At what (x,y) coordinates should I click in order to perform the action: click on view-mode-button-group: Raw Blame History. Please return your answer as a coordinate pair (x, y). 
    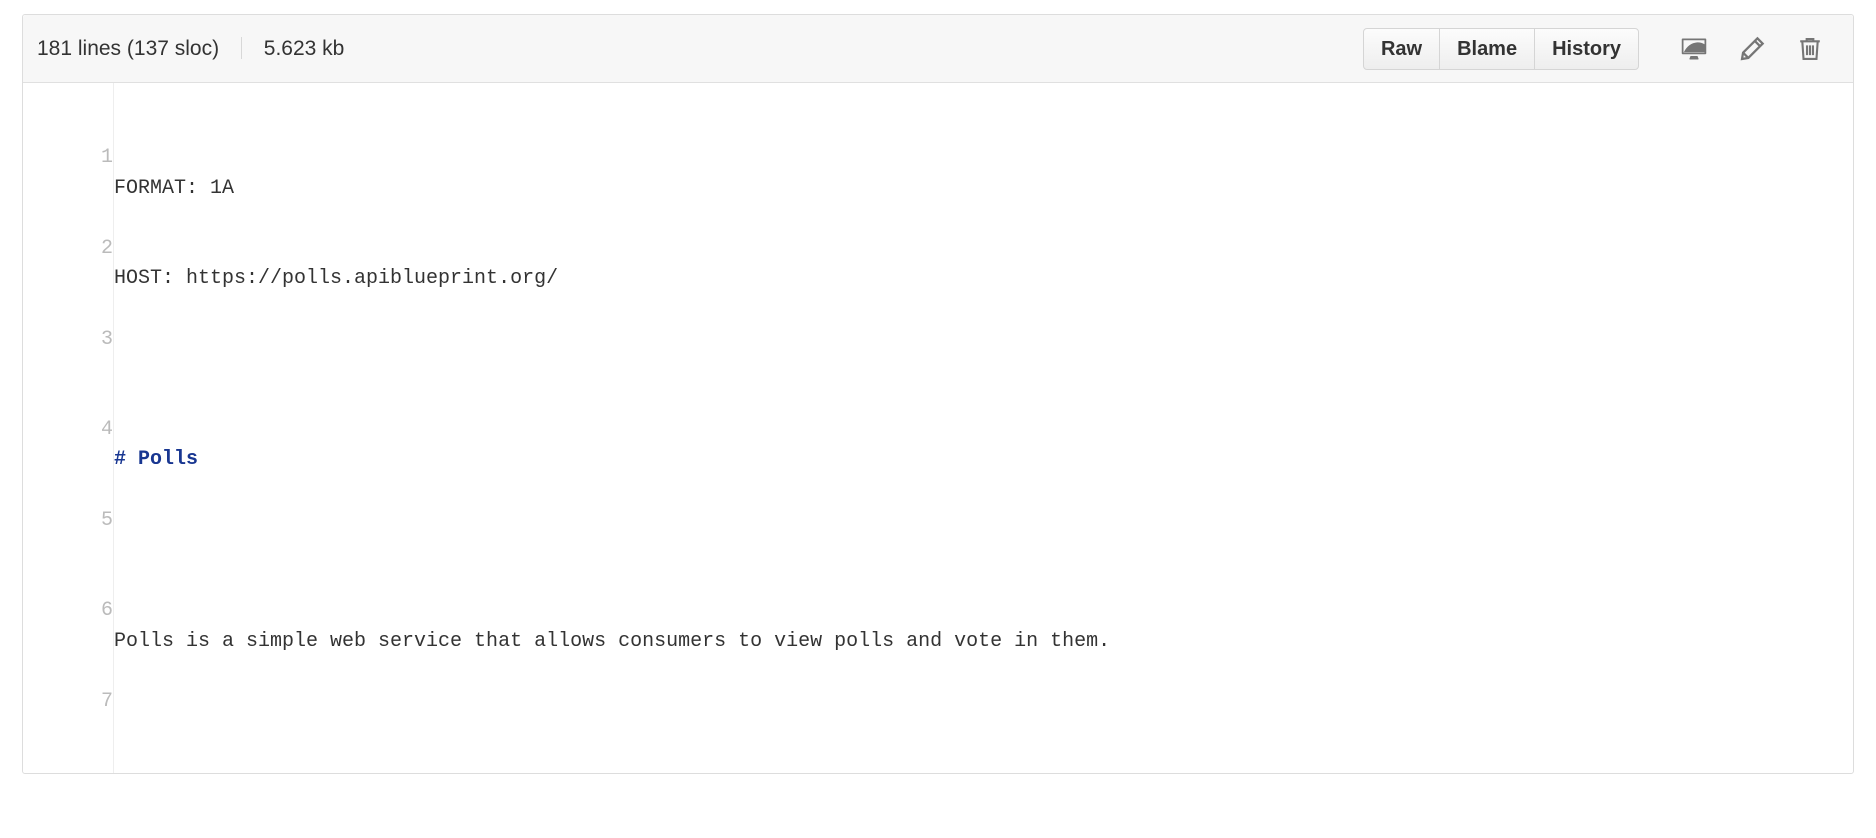
    Looking at the image, I should click on (1500, 49).